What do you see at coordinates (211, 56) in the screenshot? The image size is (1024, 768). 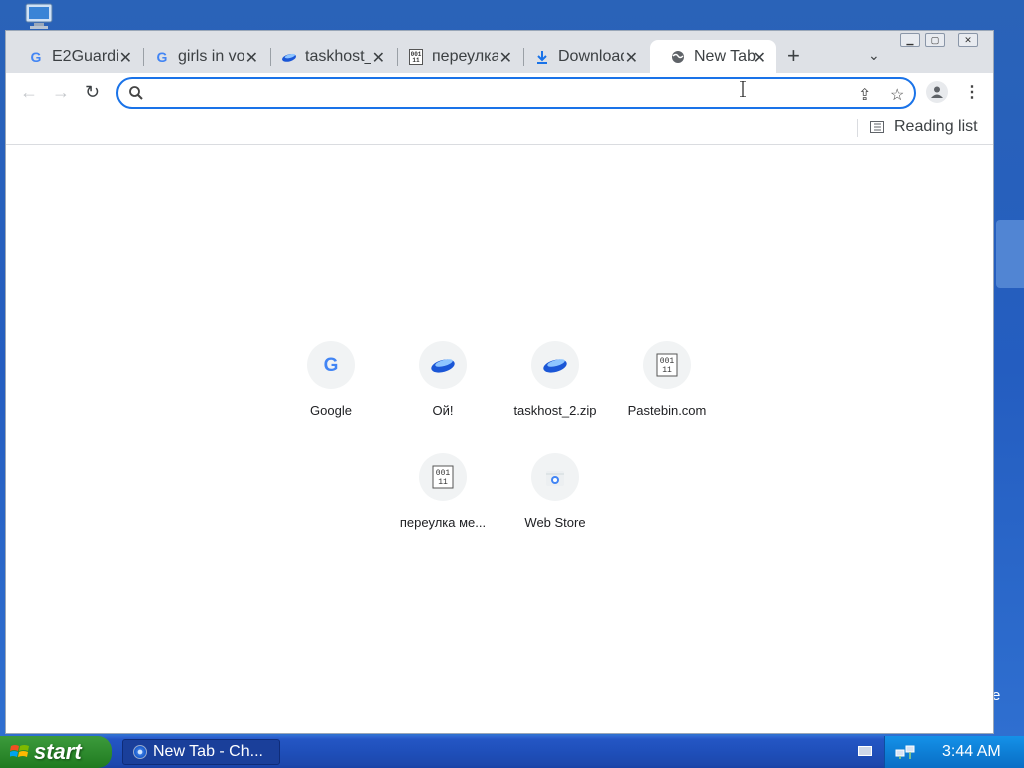 I see `tab-title: girls in vo` at bounding box center [211, 56].